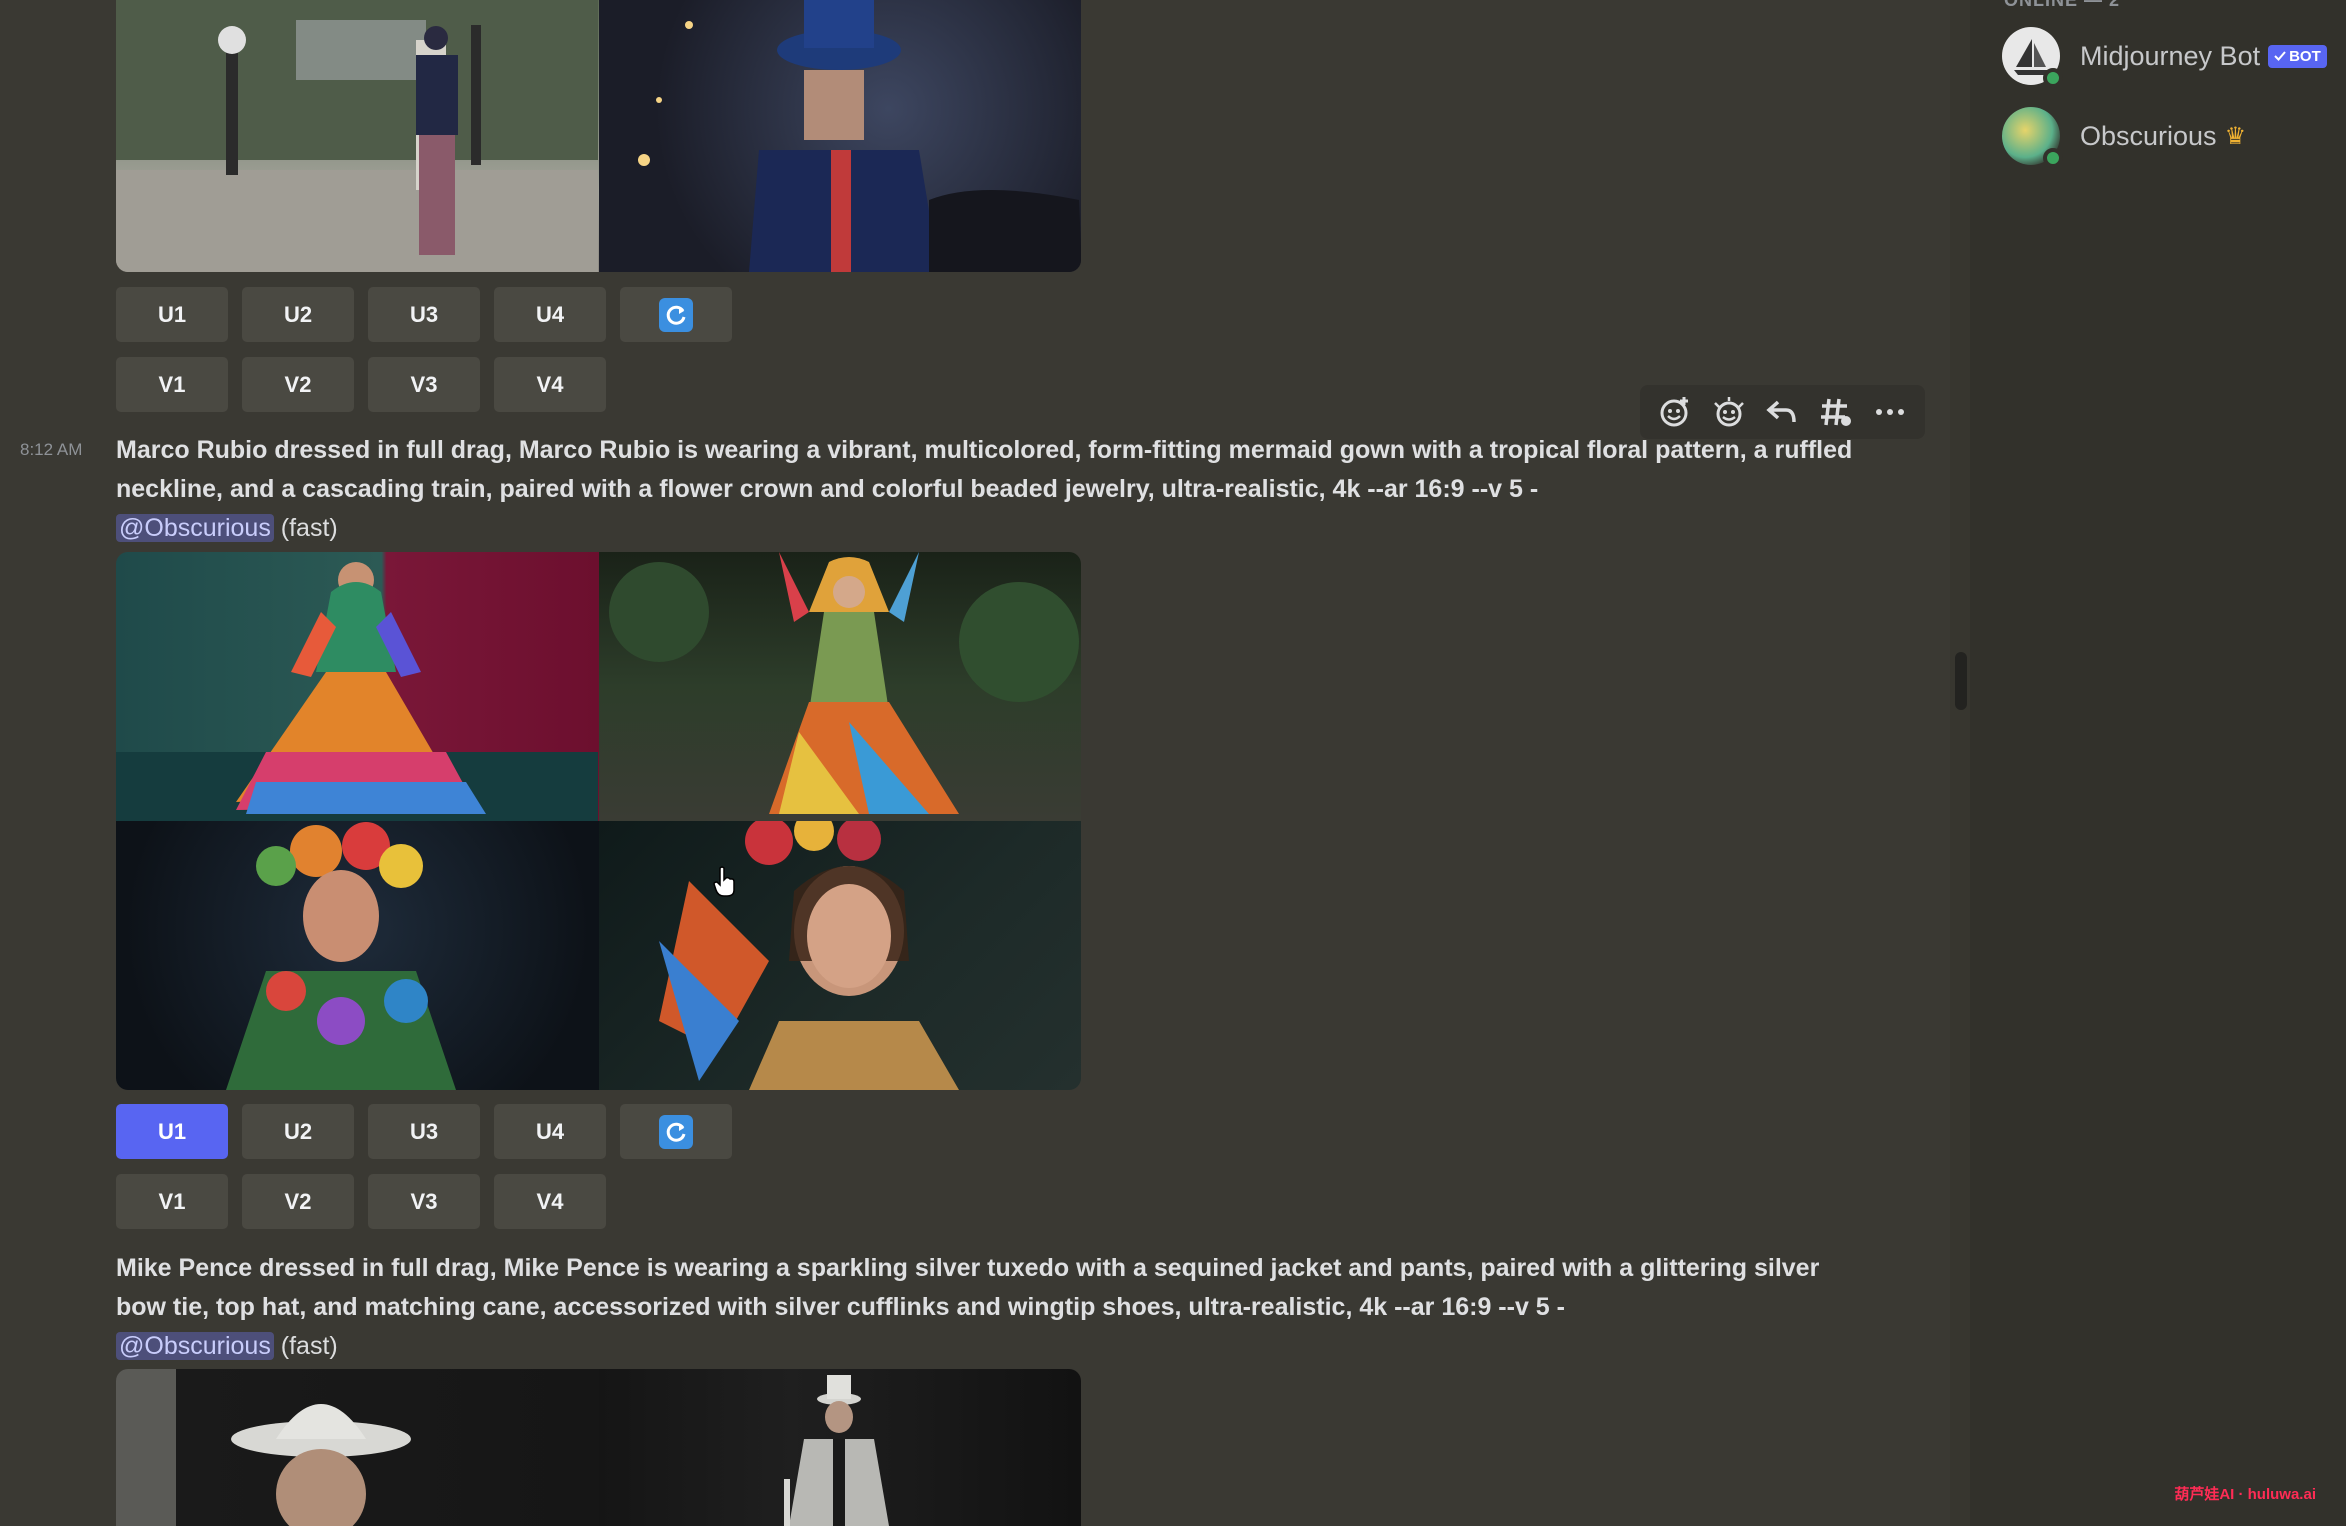 This screenshot has width=2346, height=1526. Describe the element at coordinates (2170, 55) in the screenshot. I see `member-name: Midjourney Bot` at that location.